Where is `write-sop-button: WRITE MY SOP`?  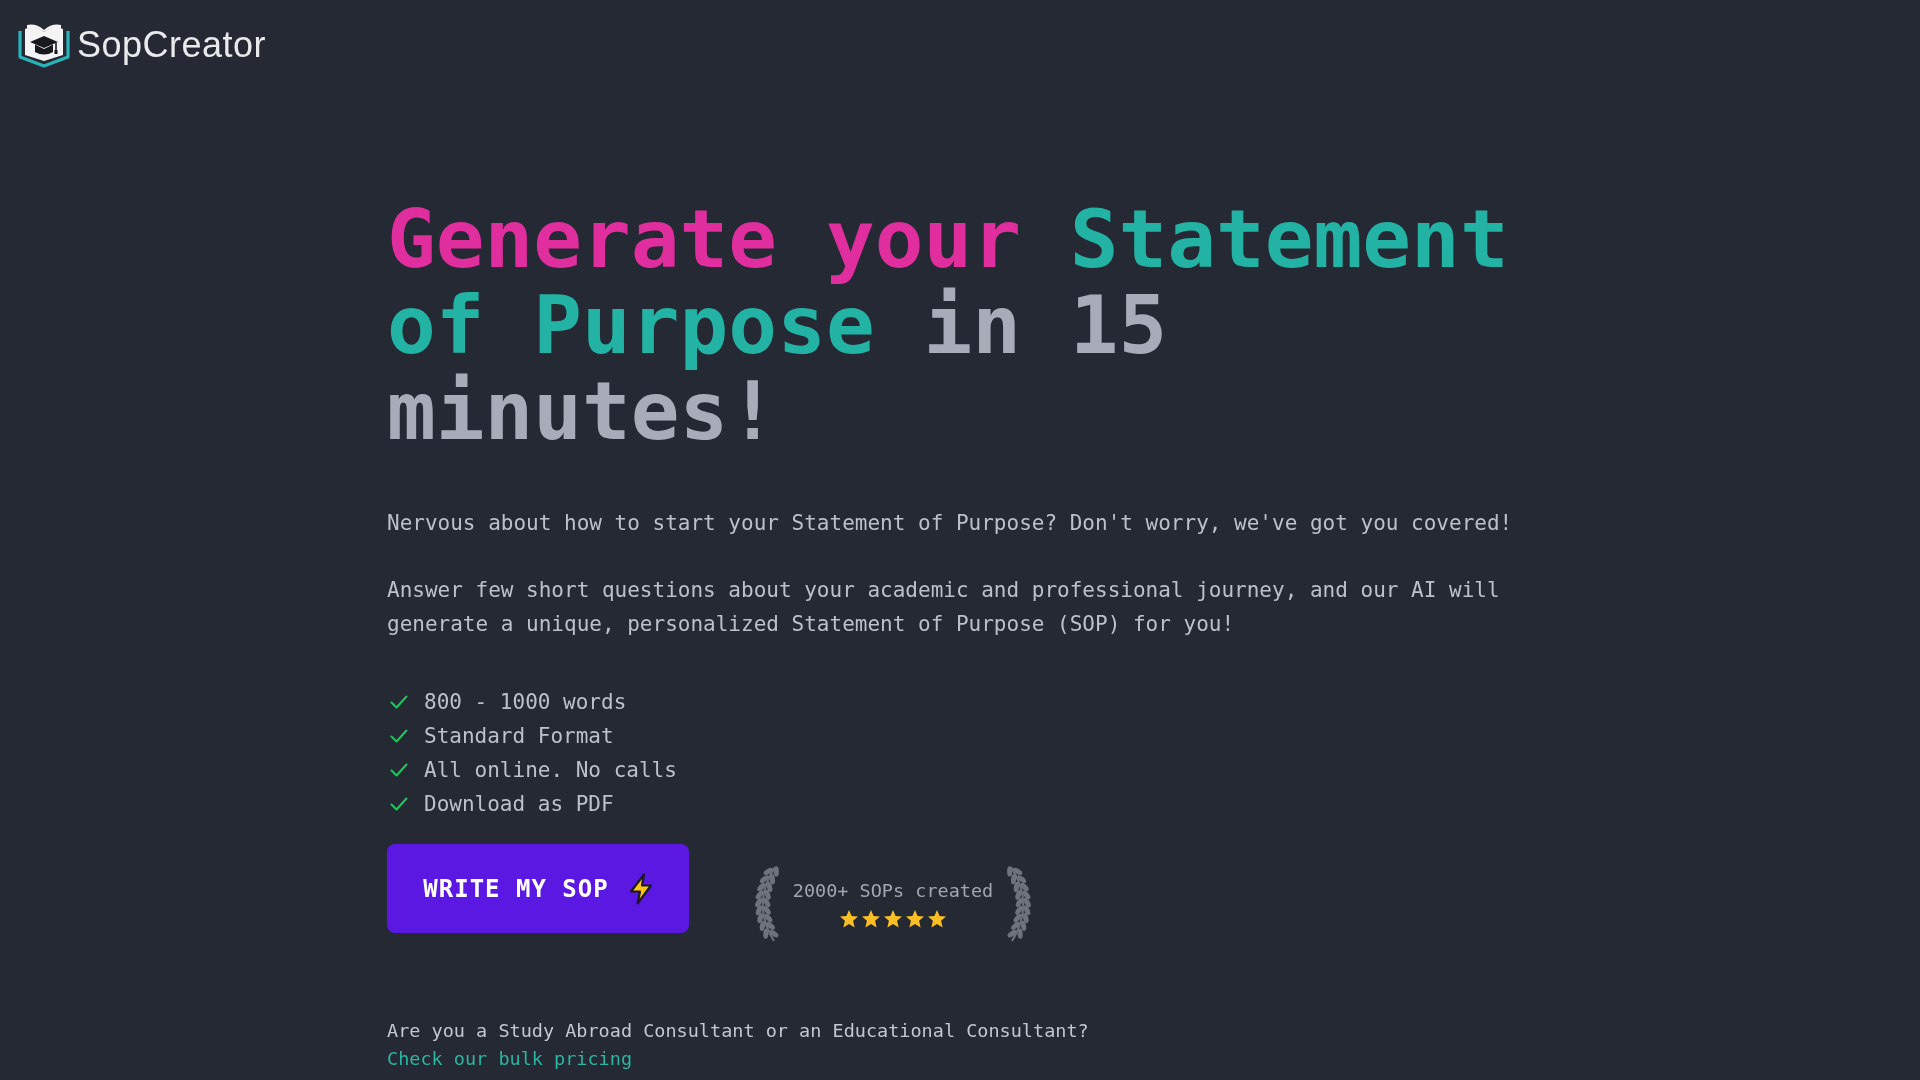 write-sop-button: WRITE MY SOP is located at coordinates (538, 888).